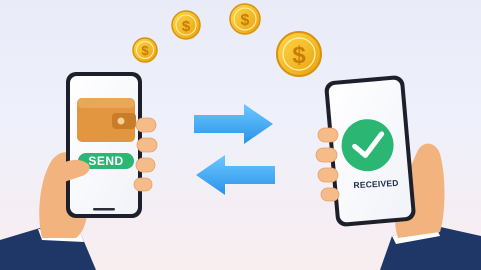  What do you see at coordinates (235, 175) in the screenshot?
I see `arrow-left-icon` at bounding box center [235, 175].